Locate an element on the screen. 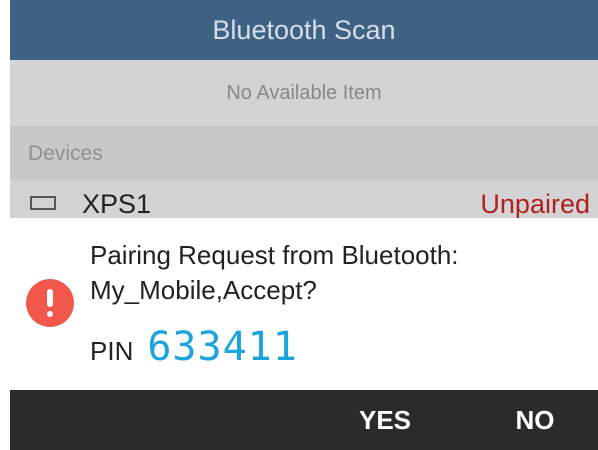 The width and height of the screenshot is (598, 450). device-icon is located at coordinates (43, 203).